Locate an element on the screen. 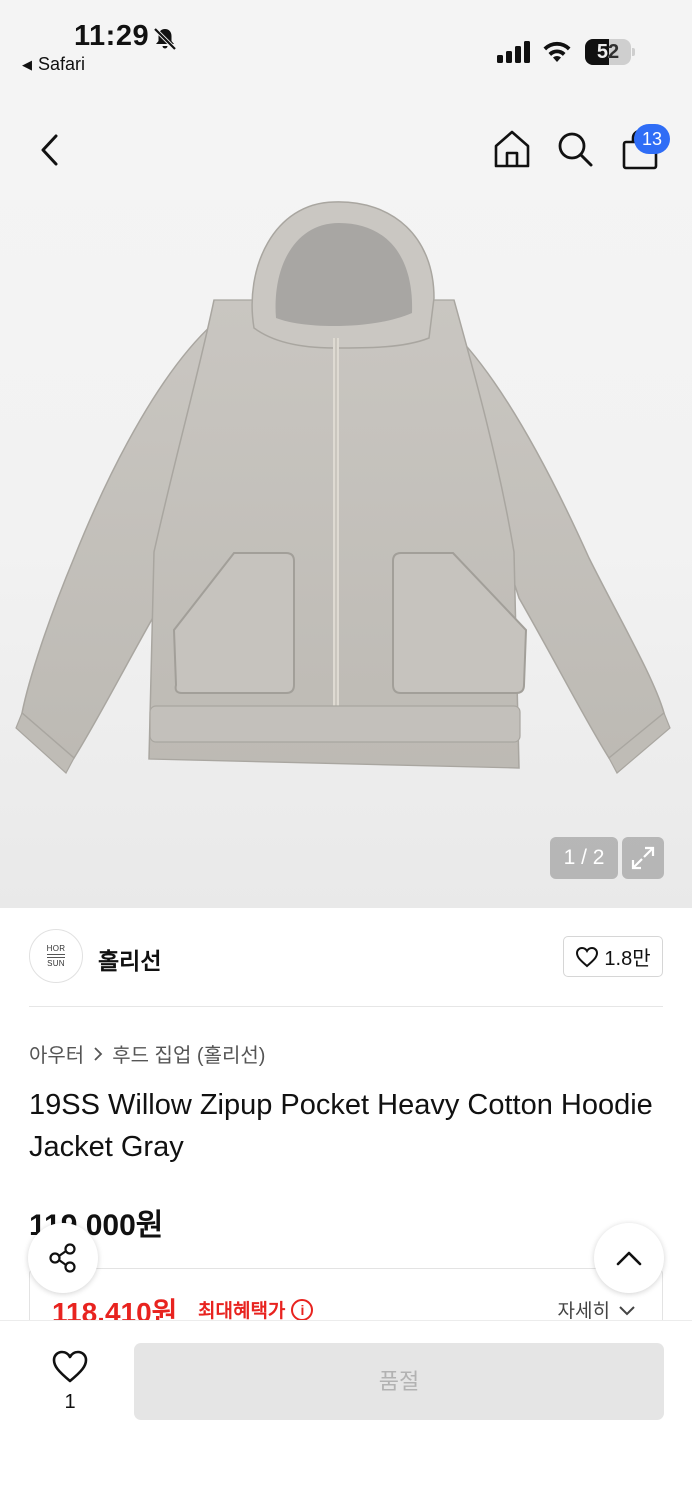 The height and width of the screenshot is (1500, 692). benefit-box: 118,410원 최대혜택가 i 자세히 is located at coordinates (346, 1298).